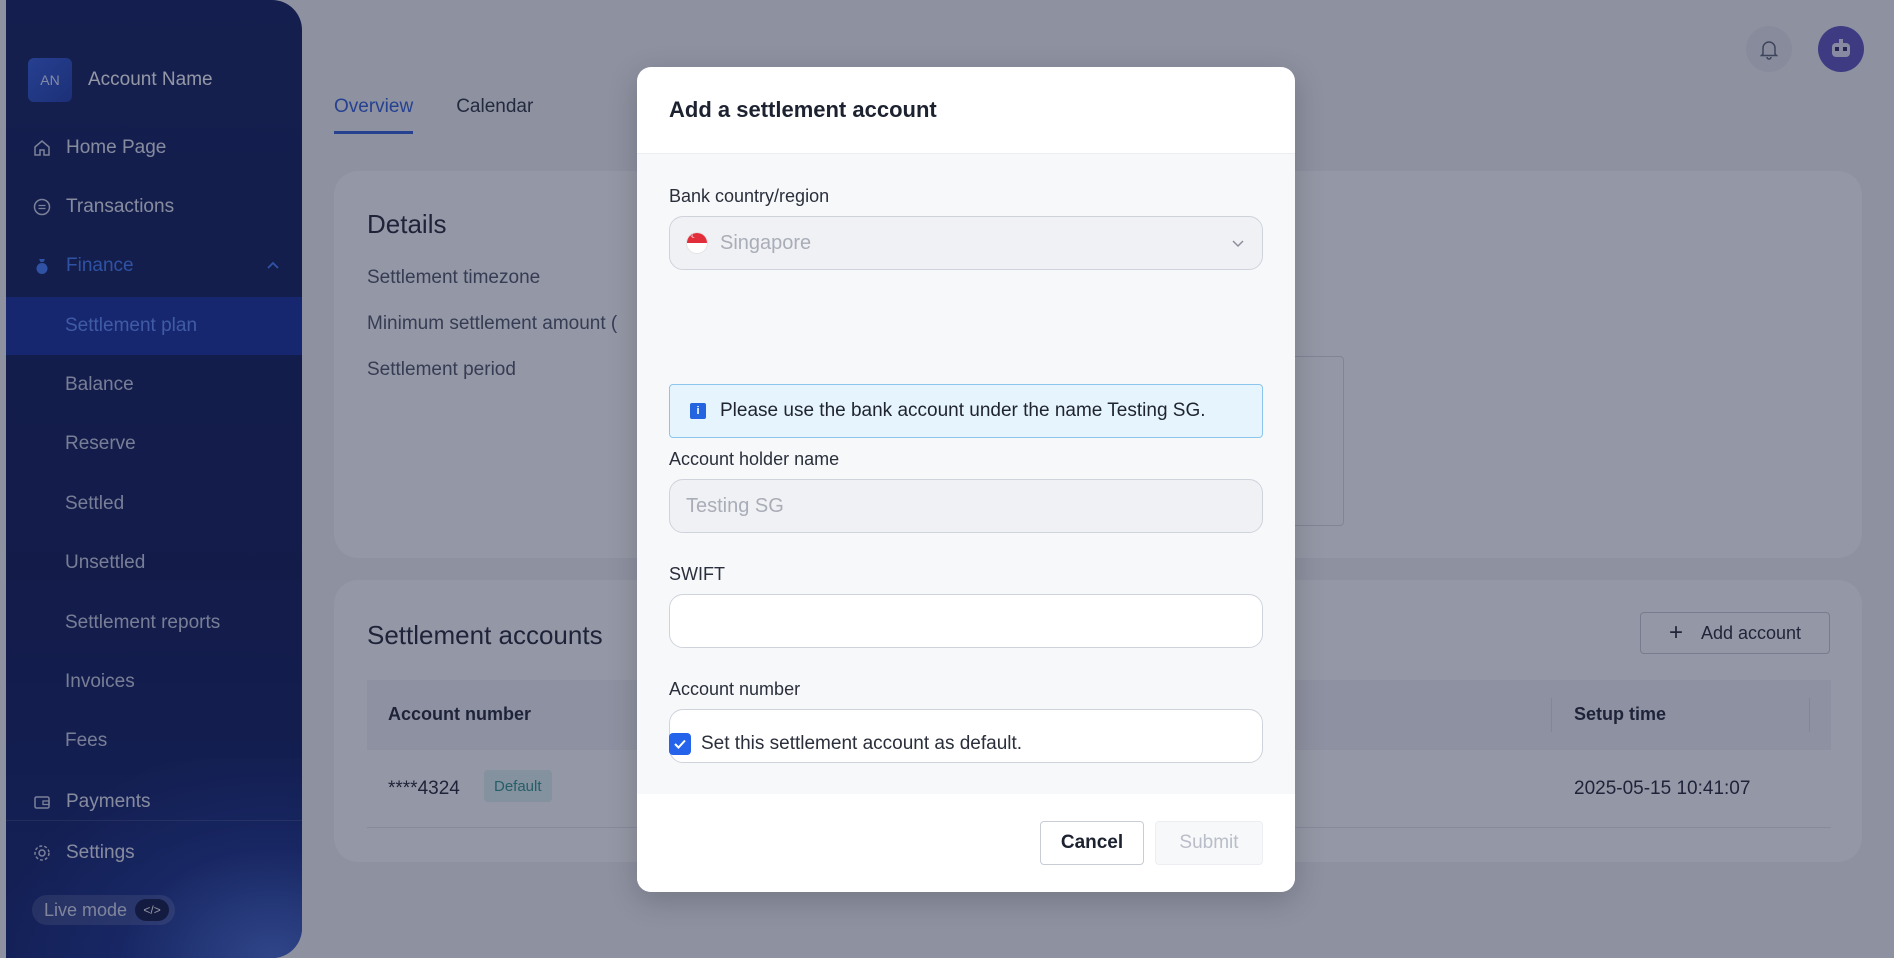  I want to click on account-number-label: Account number, so click(735, 689).